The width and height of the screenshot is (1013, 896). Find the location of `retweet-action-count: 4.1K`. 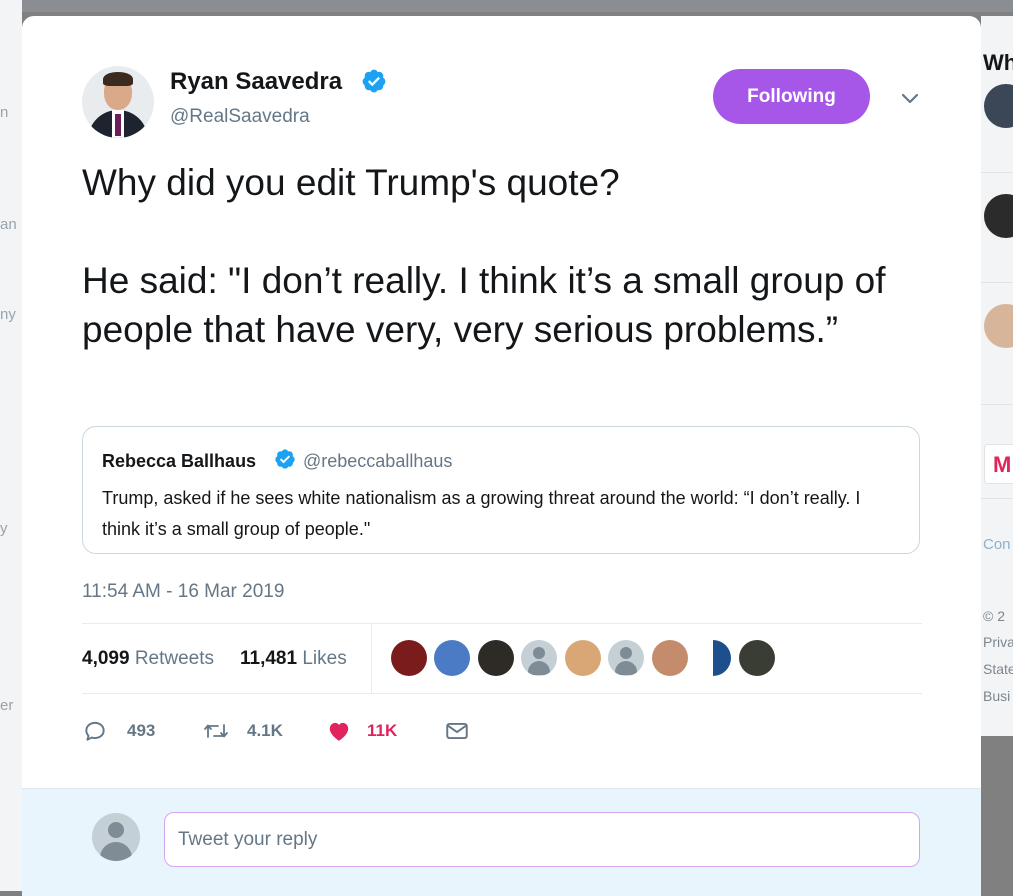

retweet-action-count: 4.1K is located at coordinates (265, 730).